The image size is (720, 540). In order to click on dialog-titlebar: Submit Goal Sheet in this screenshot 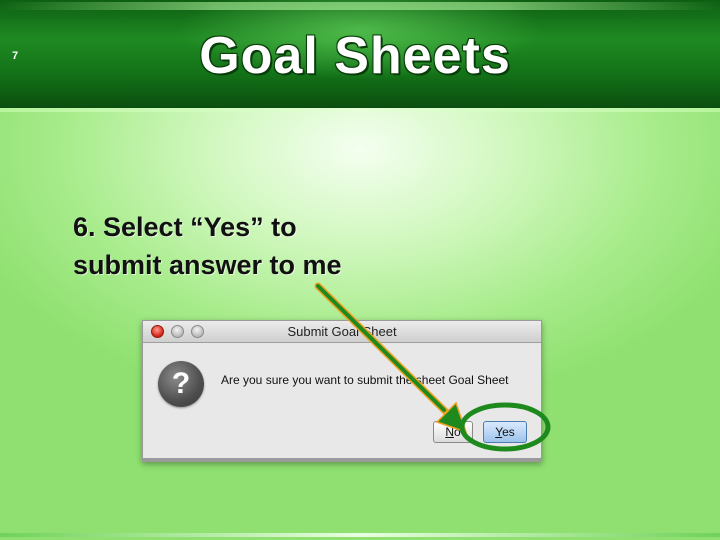, I will do `click(342, 332)`.